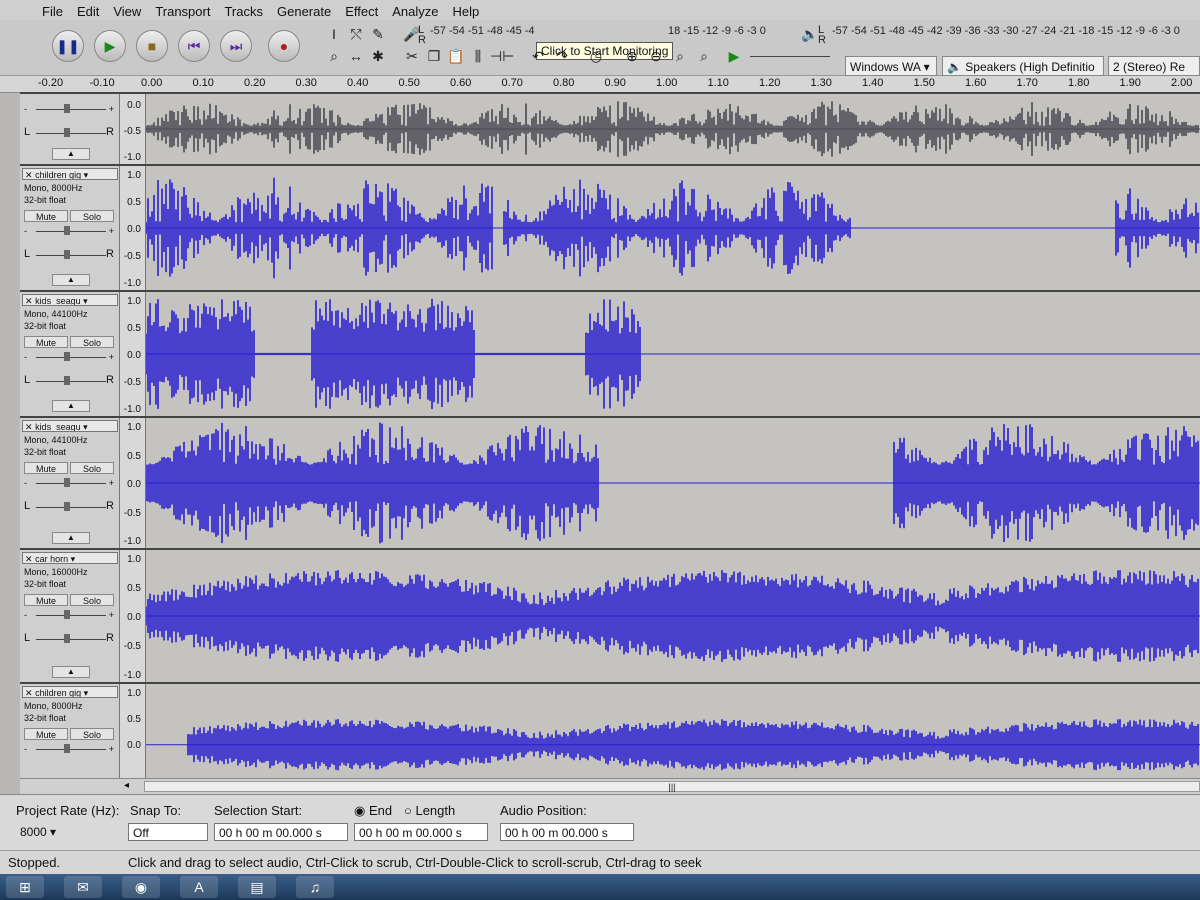  Describe the element at coordinates (127, 11) in the screenshot. I see `menu-view: View` at that location.